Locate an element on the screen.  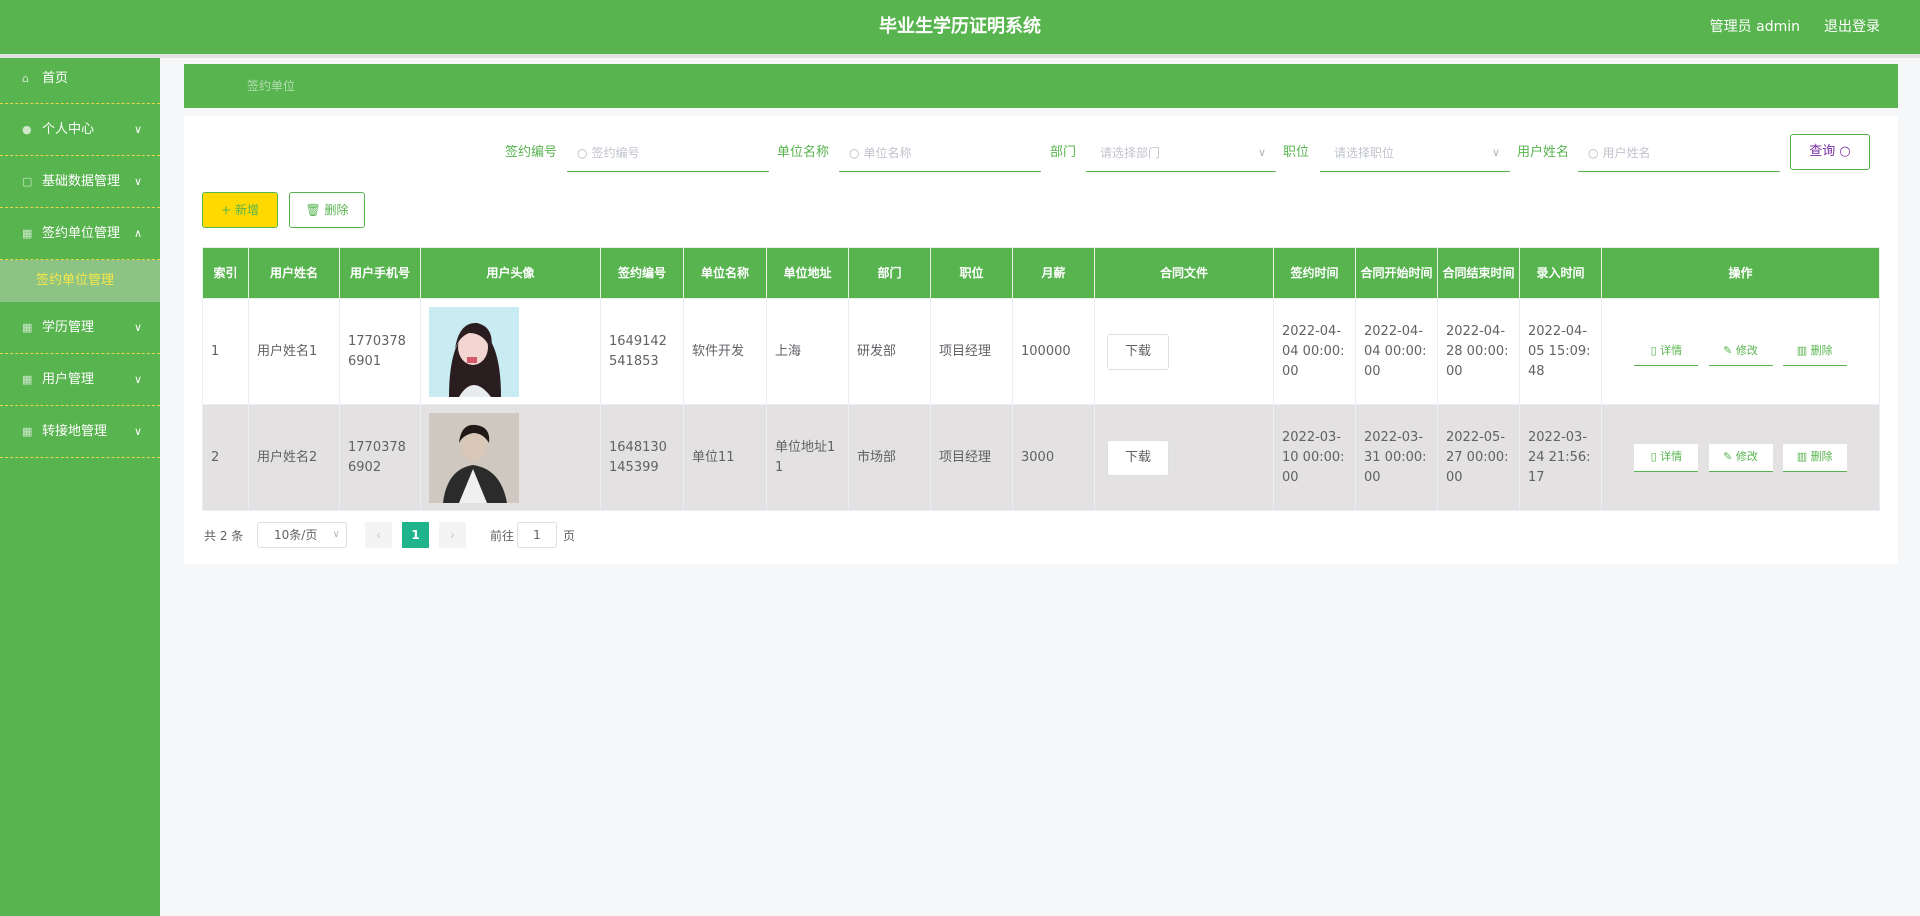
chevron-up-icon: ∧ is located at coordinates (137, 233).